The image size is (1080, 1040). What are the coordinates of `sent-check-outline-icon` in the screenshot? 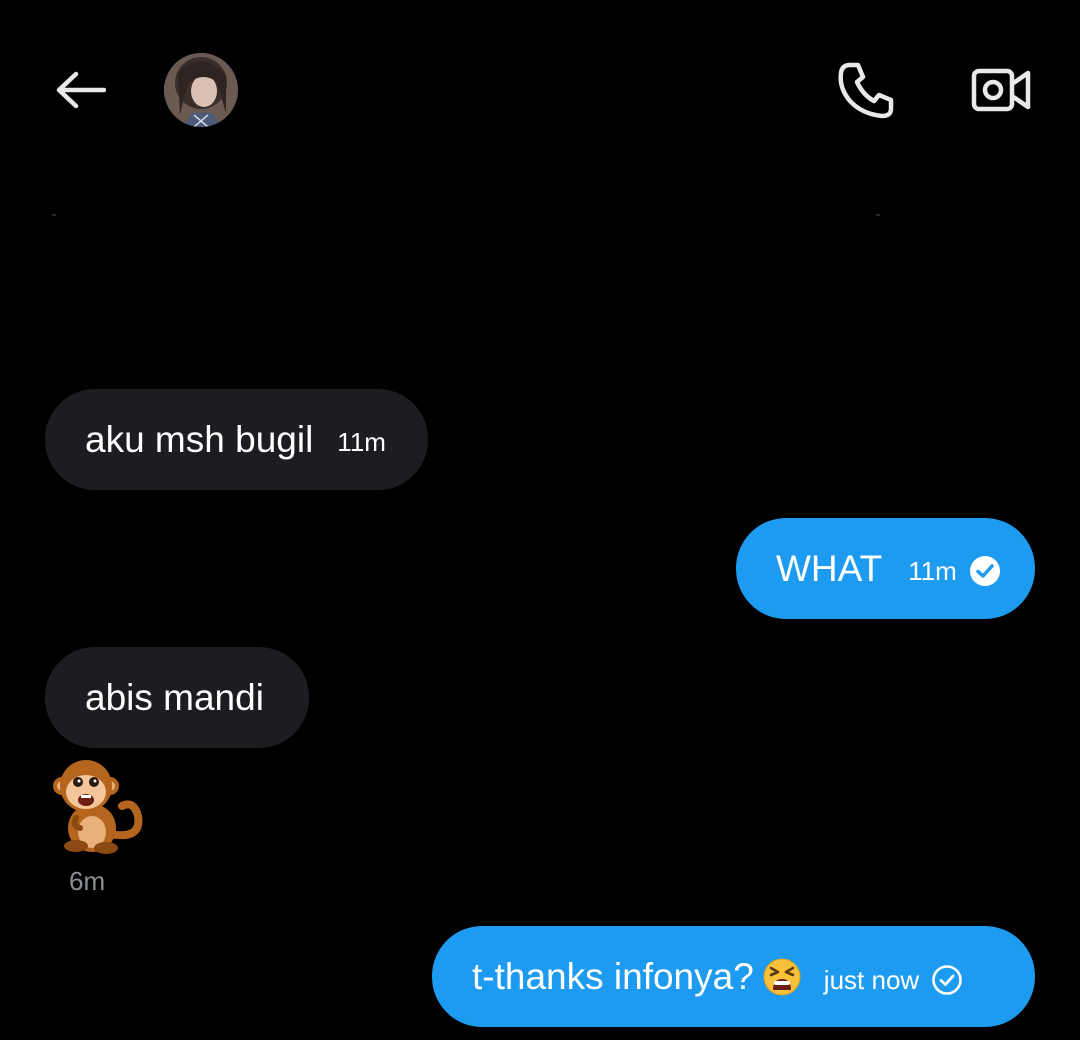 It's located at (947, 980).